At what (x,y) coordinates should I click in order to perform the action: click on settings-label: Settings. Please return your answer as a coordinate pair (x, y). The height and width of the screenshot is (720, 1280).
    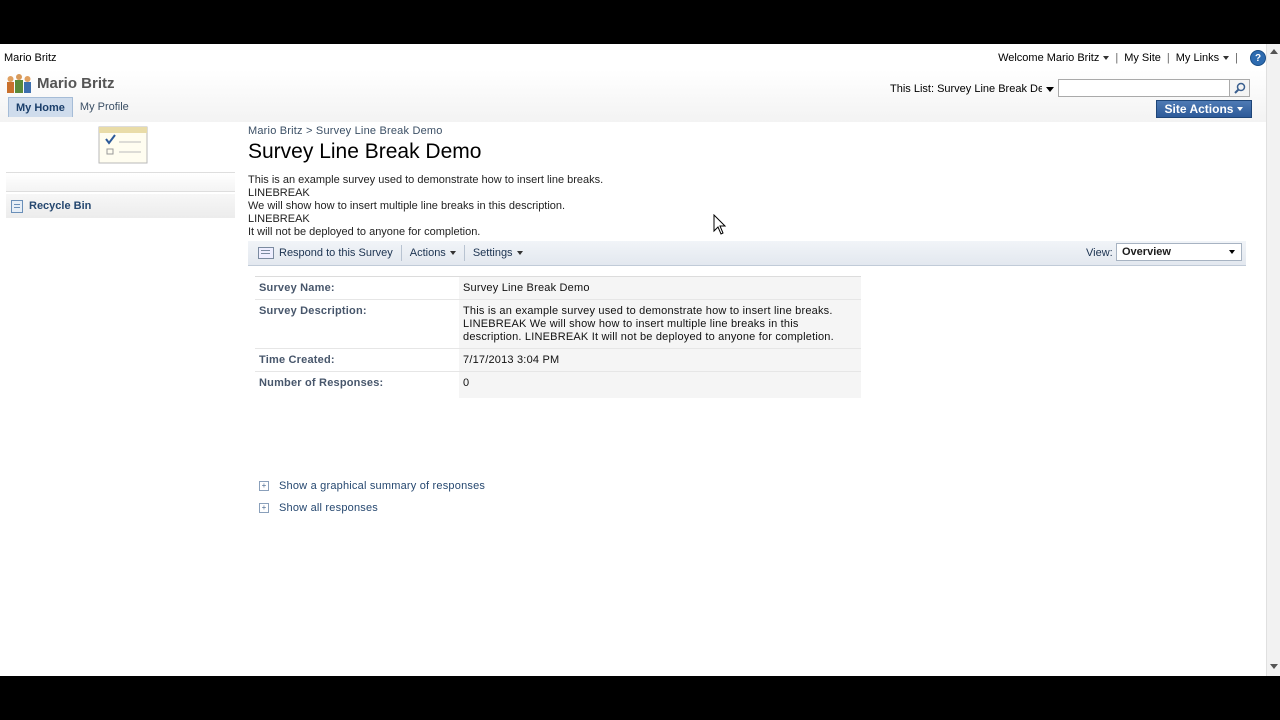
    Looking at the image, I should click on (492, 253).